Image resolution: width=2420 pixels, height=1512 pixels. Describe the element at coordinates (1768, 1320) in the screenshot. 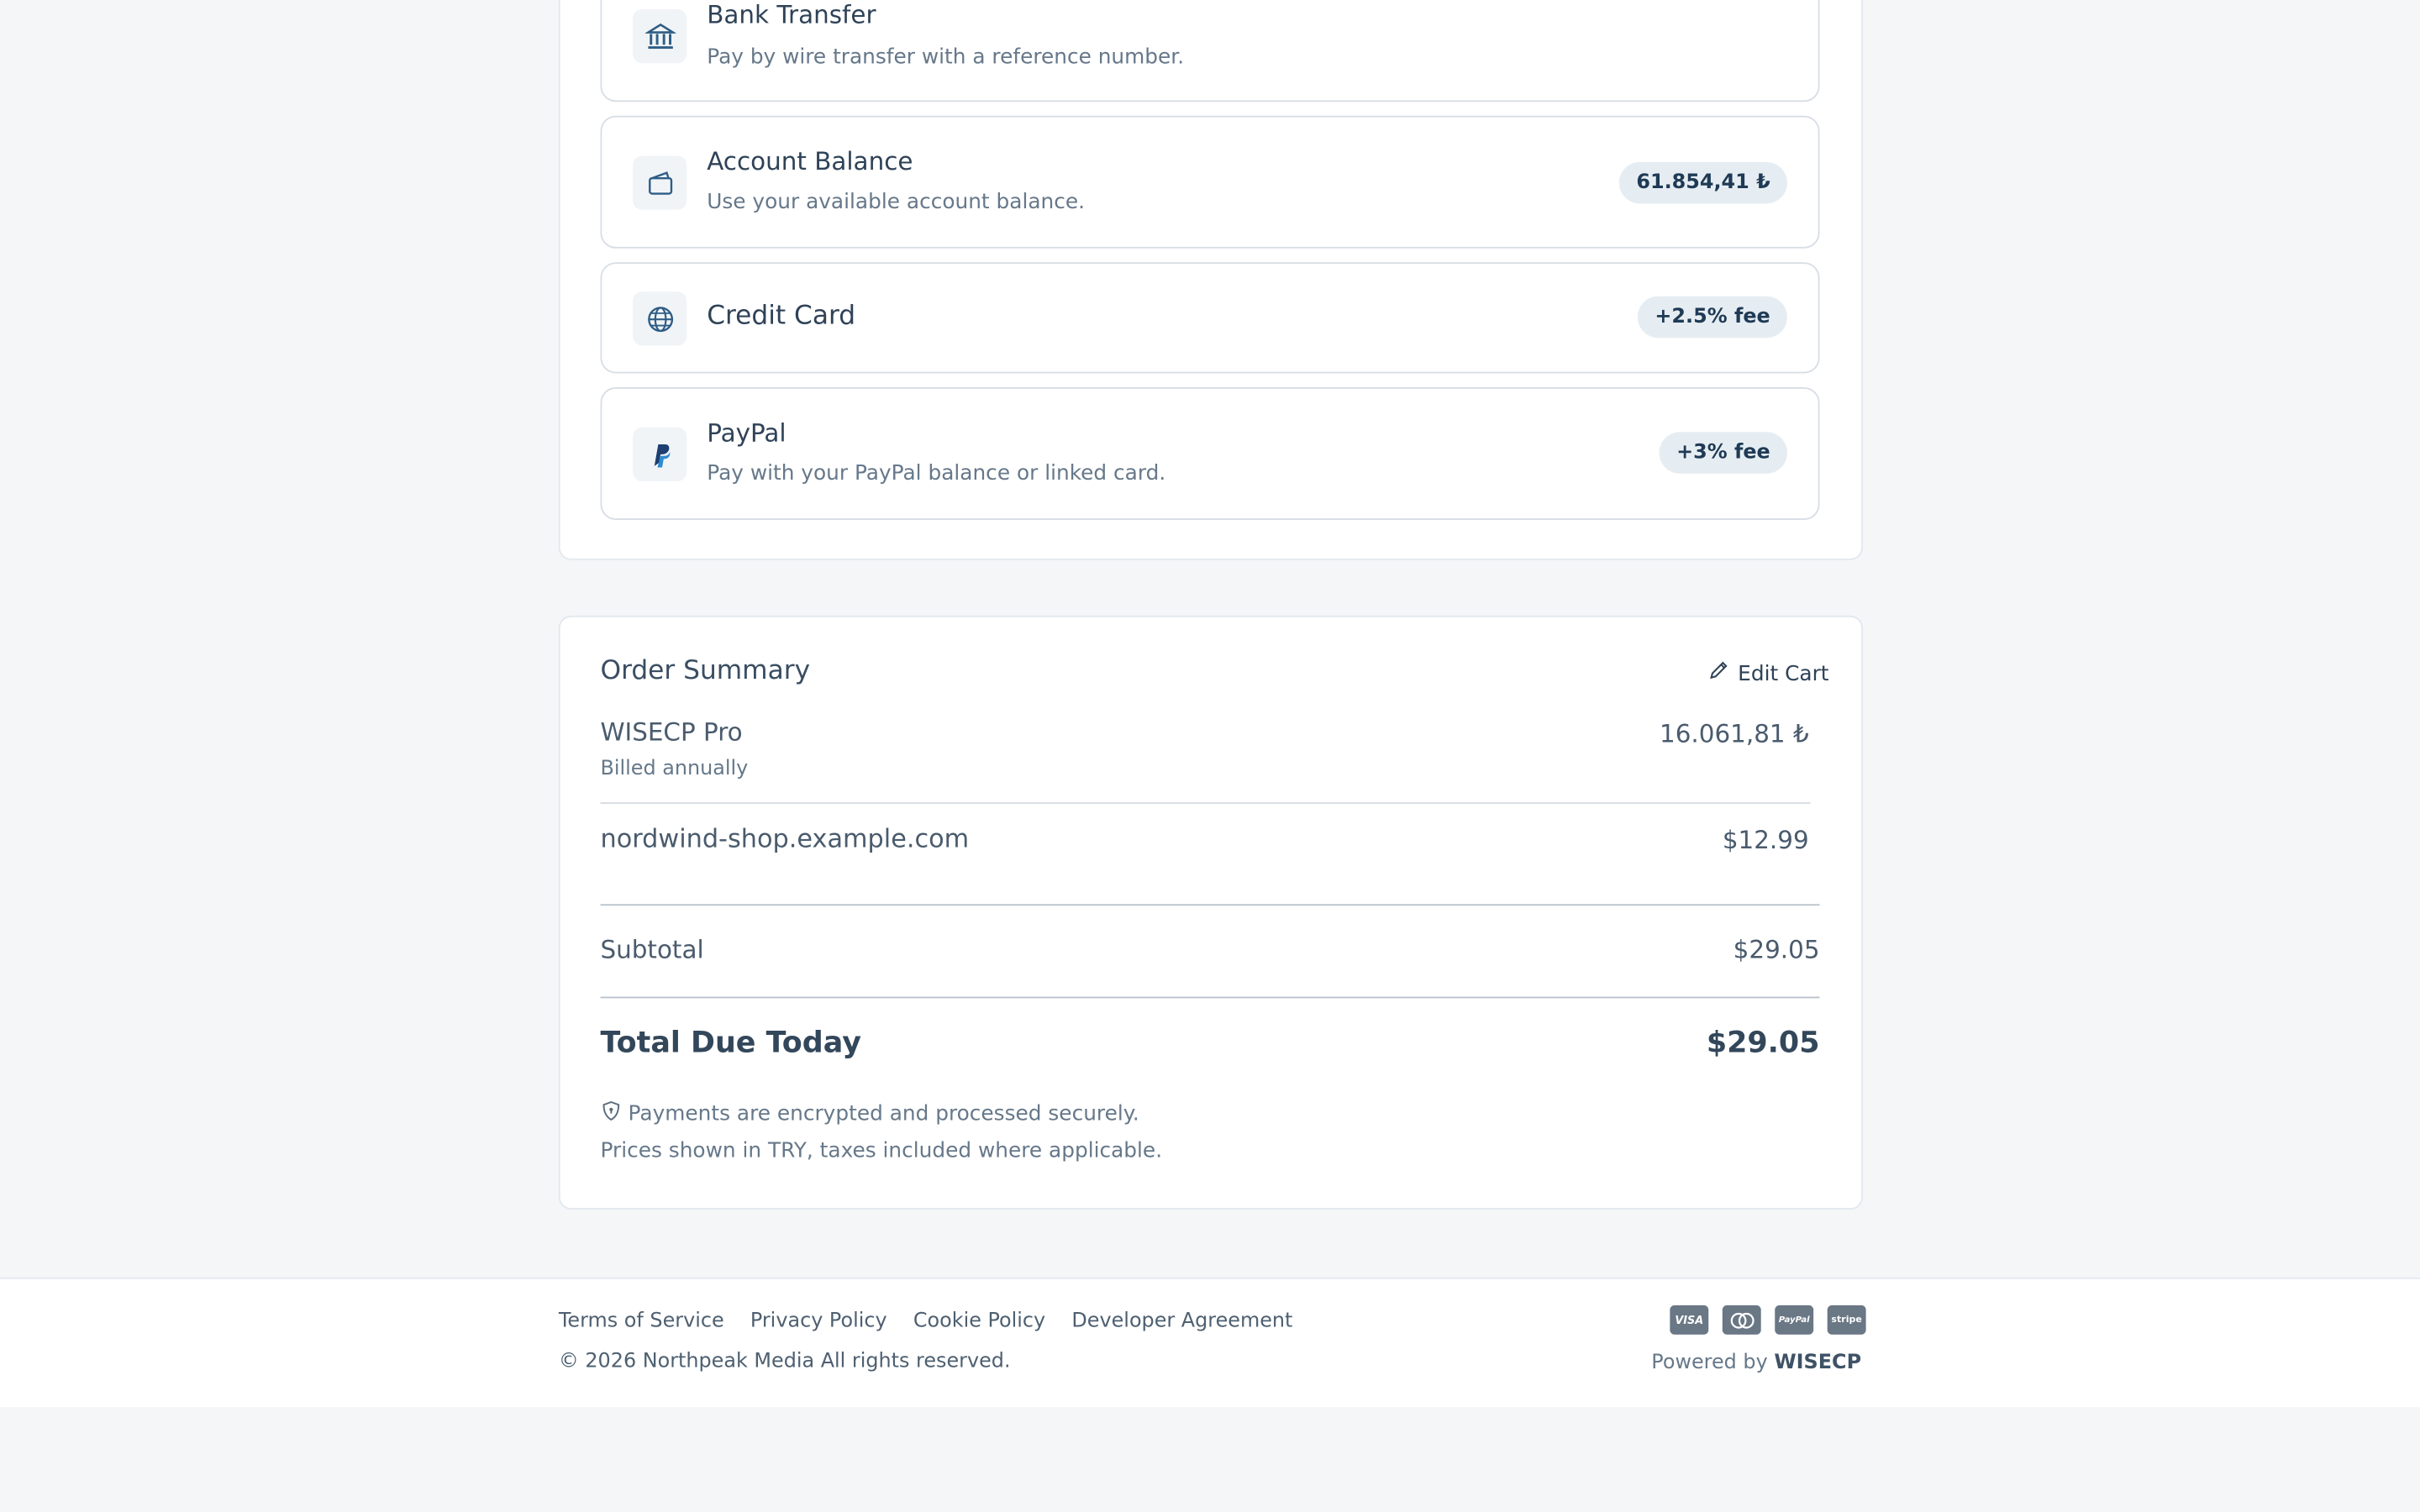

I see `accepted-cards: VISA PayPal stripe` at that location.